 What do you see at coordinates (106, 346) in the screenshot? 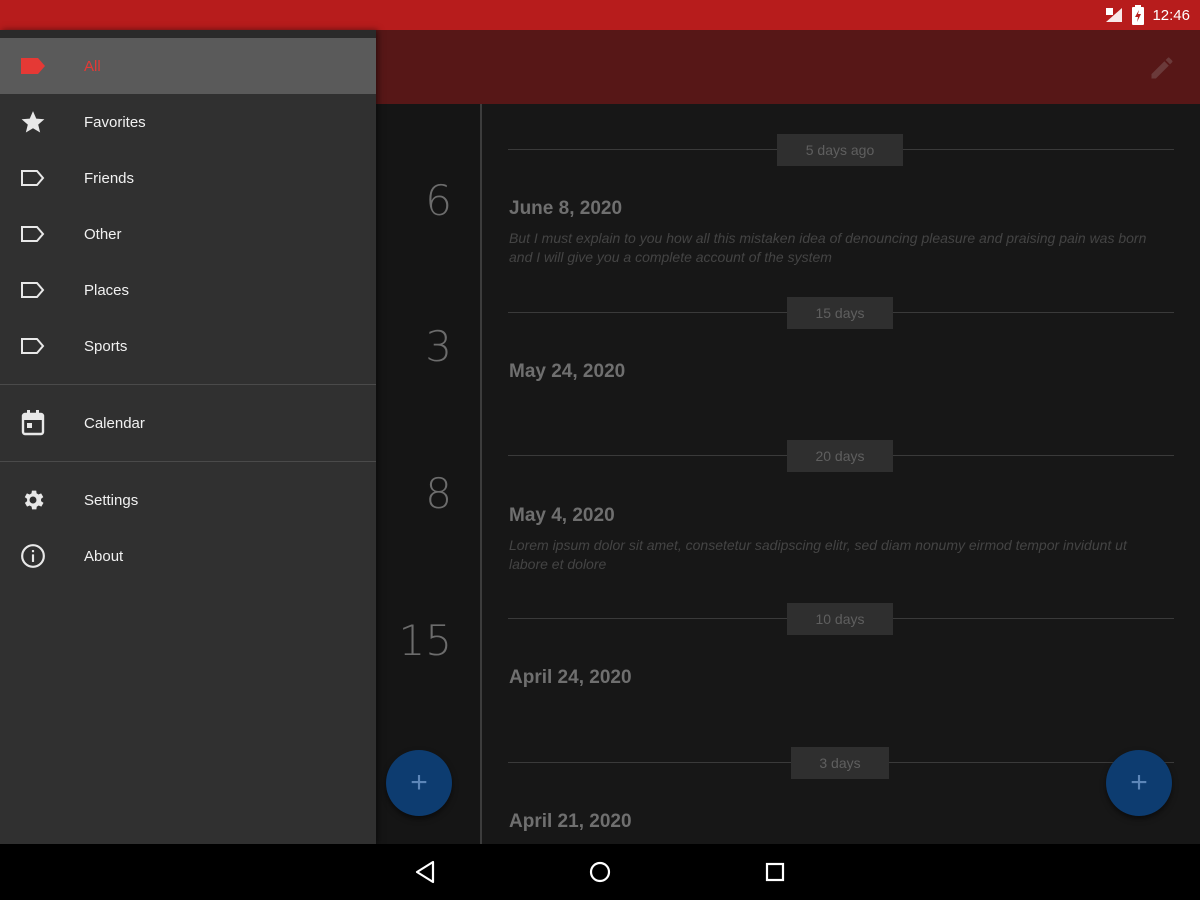
I see `drawer-item-label: Sports` at bounding box center [106, 346].